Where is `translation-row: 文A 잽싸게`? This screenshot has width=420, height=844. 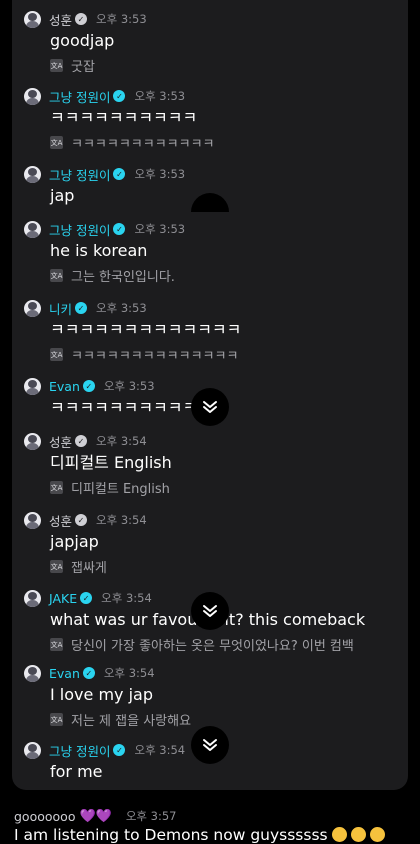
translation-row: 文A 잽싸게 is located at coordinates (227, 566).